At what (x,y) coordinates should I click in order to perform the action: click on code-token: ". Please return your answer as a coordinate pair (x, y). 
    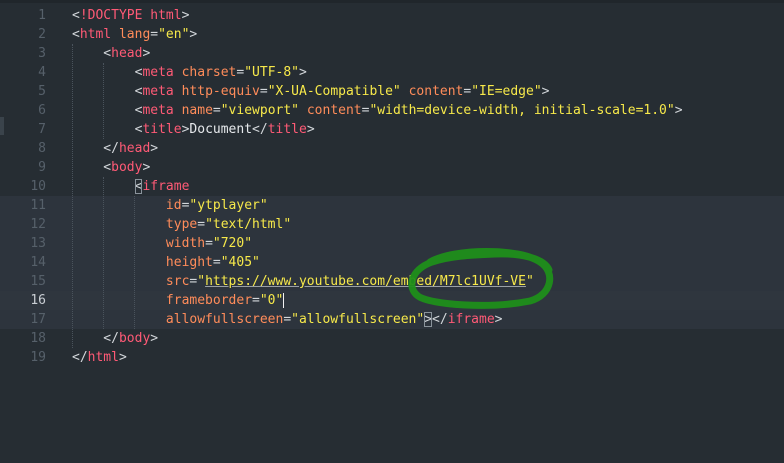
    Looking at the image, I should click on (201, 281).